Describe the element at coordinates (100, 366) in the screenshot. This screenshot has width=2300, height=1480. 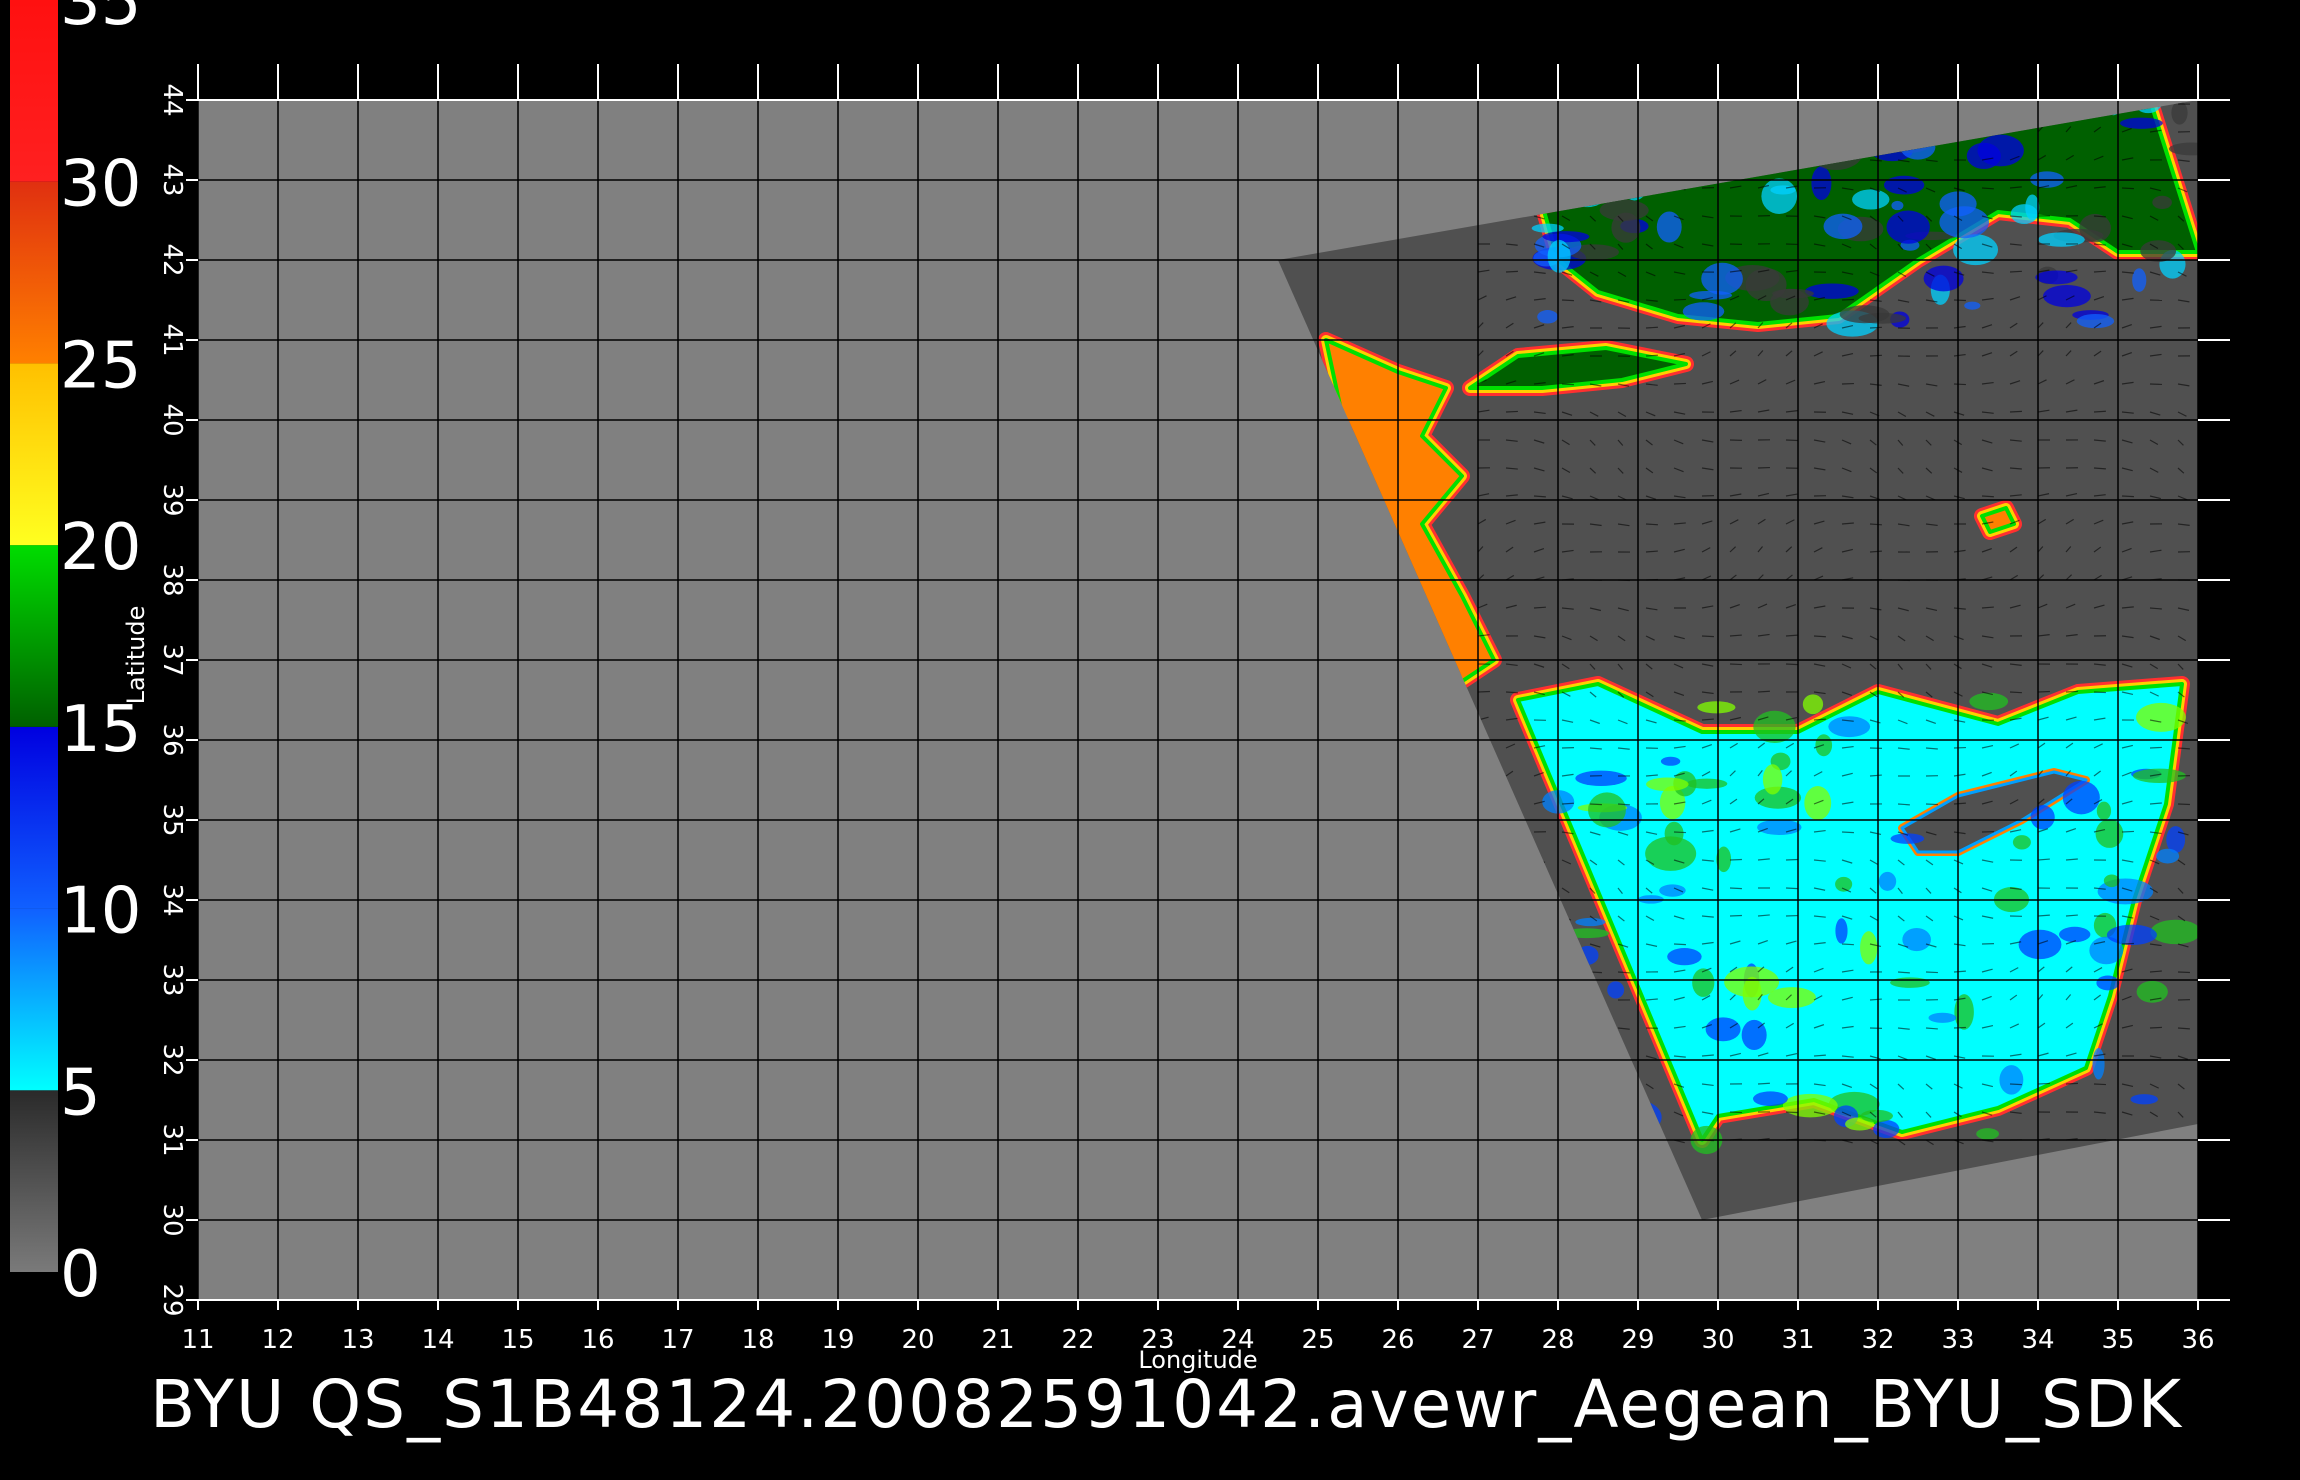
I see `colorbar-tick-label: 25` at that location.